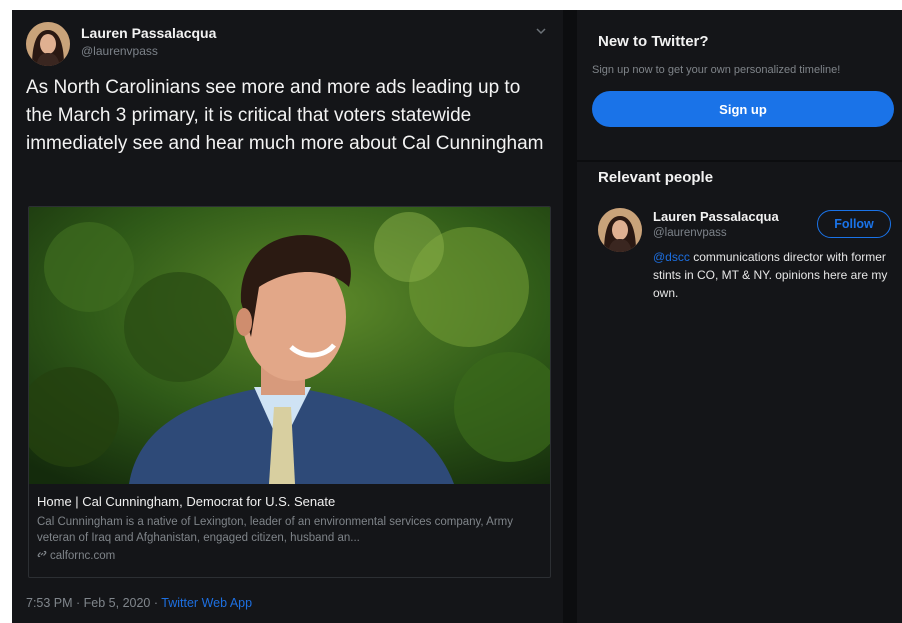 This screenshot has width=902, height=623. Describe the element at coordinates (570, 316) in the screenshot. I see `column-divider` at that location.